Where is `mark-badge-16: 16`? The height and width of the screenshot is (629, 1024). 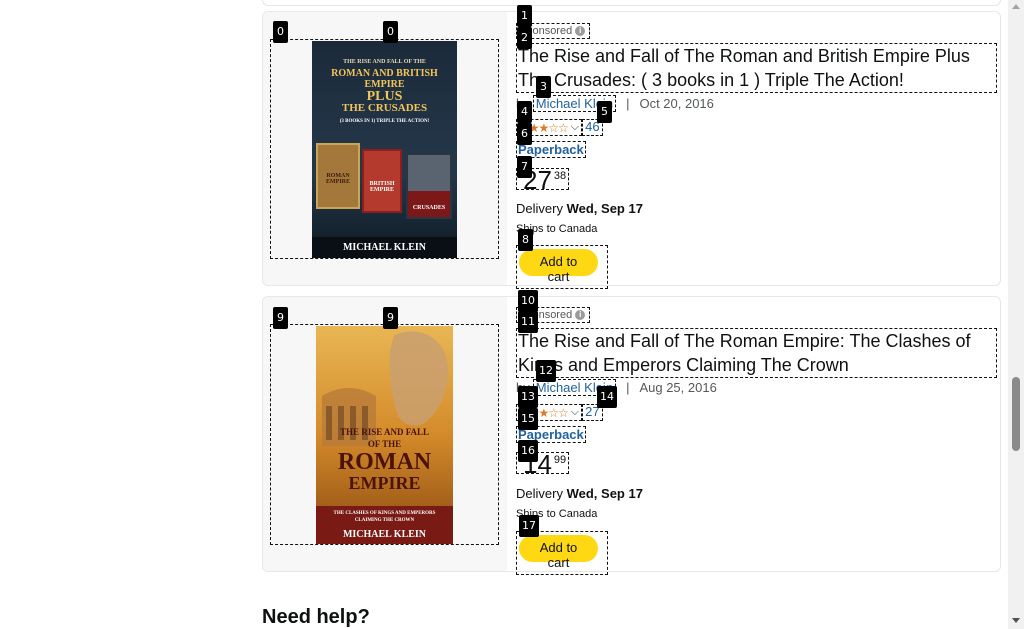
mark-badge-16: 16 is located at coordinates (528, 451).